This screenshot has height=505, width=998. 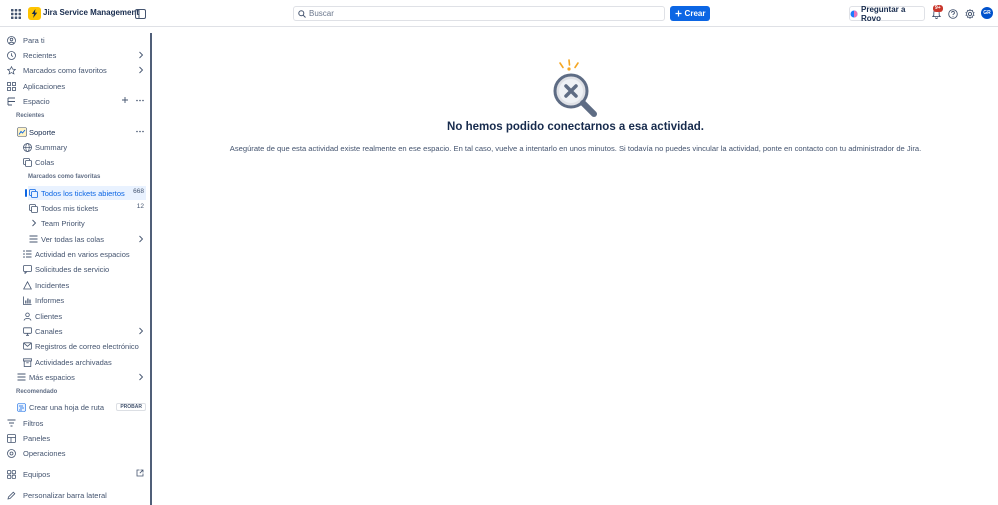 What do you see at coordinates (91, 12) in the screenshot?
I see `app-name: Jira Service Management` at bounding box center [91, 12].